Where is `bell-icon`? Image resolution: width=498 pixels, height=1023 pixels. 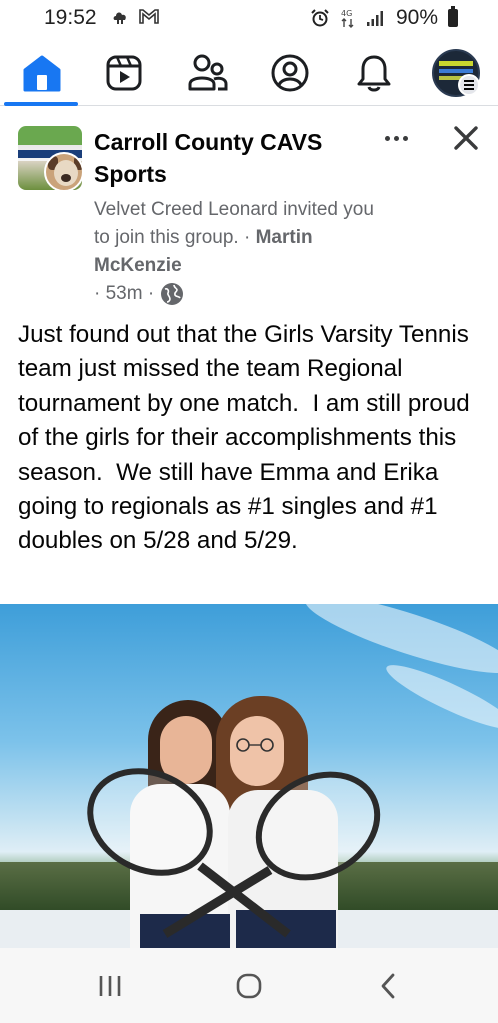
bell-icon is located at coordinates (374, 73).